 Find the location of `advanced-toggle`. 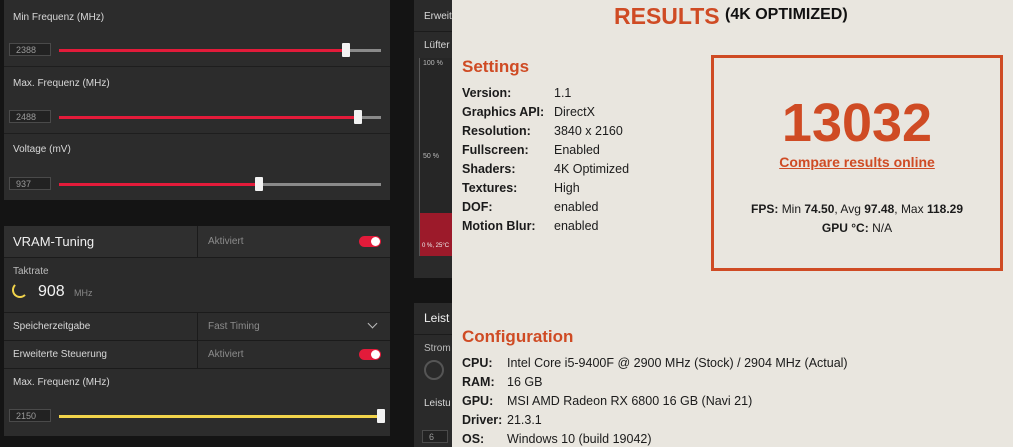

advanced-toggle is located at coordinates (370, 354).